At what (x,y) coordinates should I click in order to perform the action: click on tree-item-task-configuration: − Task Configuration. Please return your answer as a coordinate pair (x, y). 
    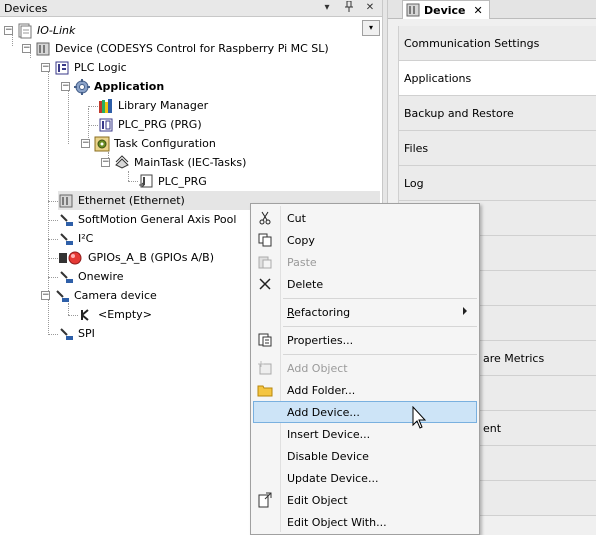
    Looking at the image, I should click on (148, 143).